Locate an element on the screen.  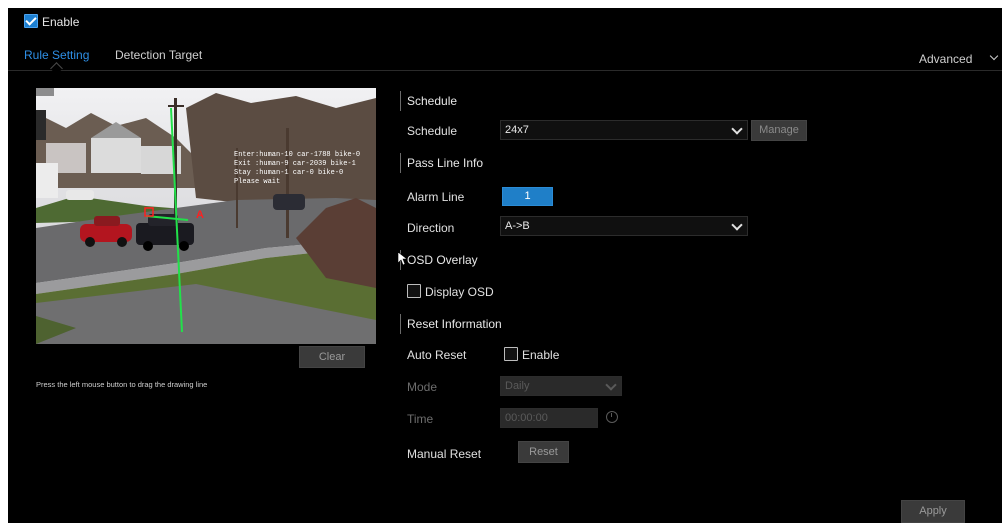
clear-button: Clear is located at coordinates (332, 357).